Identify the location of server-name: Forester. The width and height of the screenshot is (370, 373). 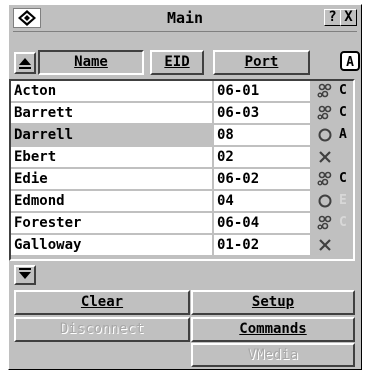
(111, 223).